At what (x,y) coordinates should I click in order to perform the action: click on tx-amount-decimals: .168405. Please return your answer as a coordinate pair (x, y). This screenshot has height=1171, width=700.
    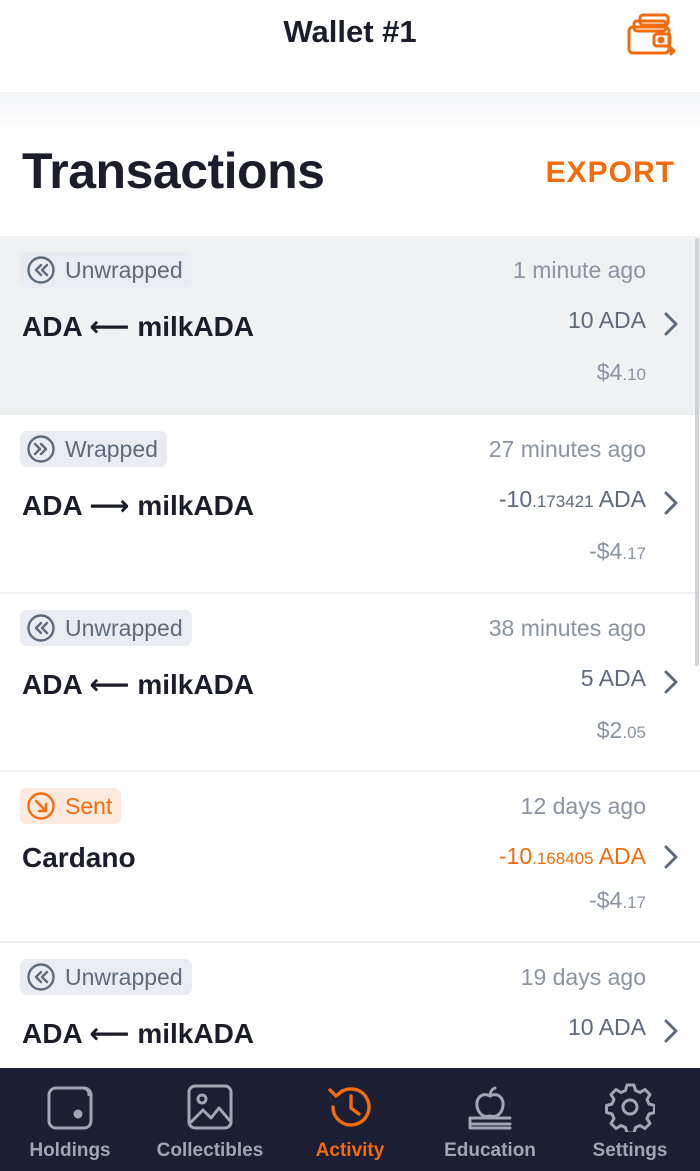
    Looking at the image, I should click on (563, 858).